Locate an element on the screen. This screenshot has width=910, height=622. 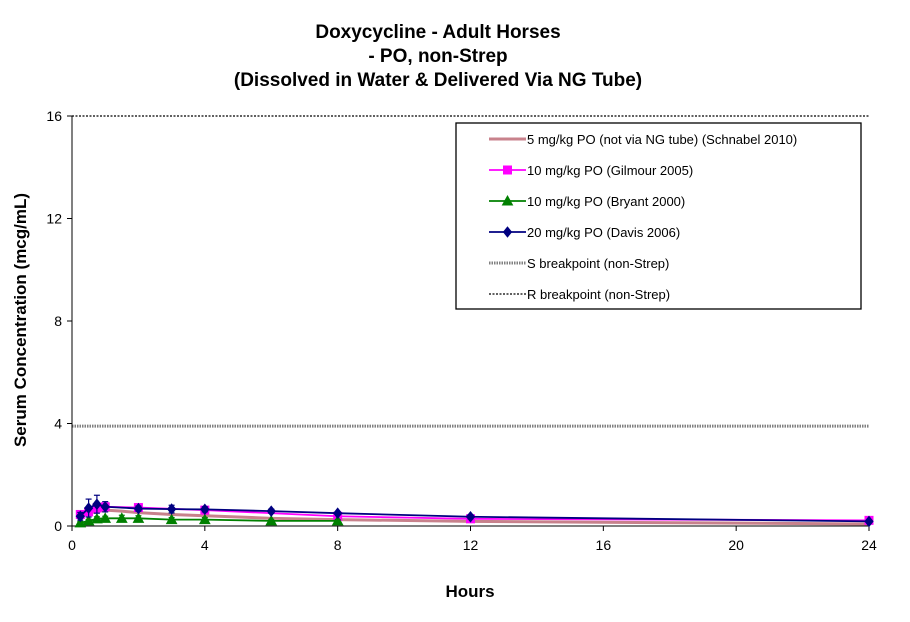
legend-label: S breakpoint (non-Strep) is located at coordinates (598, 263).